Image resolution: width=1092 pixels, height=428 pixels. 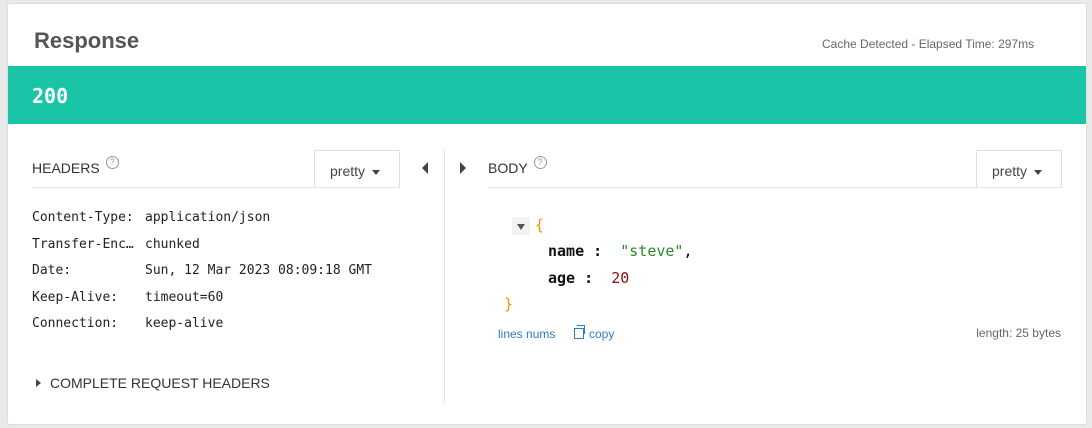 What do you see at coordinates (463, 168) in the screenshot?
I see `expand-right-icon` at bounding box center [463, 168].